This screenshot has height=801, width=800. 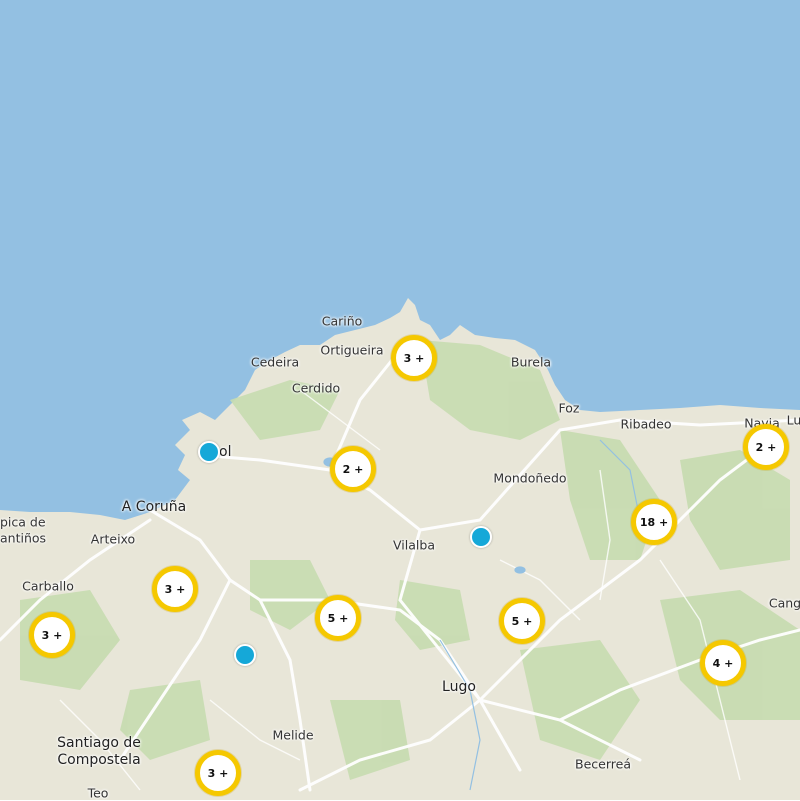 I want to click on place-label-cedeira: Cedeira, so click(x=275, y=362).